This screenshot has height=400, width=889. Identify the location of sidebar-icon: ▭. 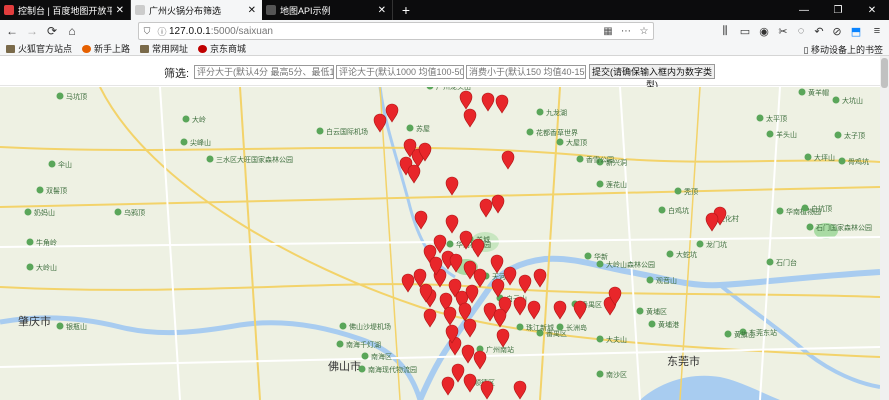
(745, 31).